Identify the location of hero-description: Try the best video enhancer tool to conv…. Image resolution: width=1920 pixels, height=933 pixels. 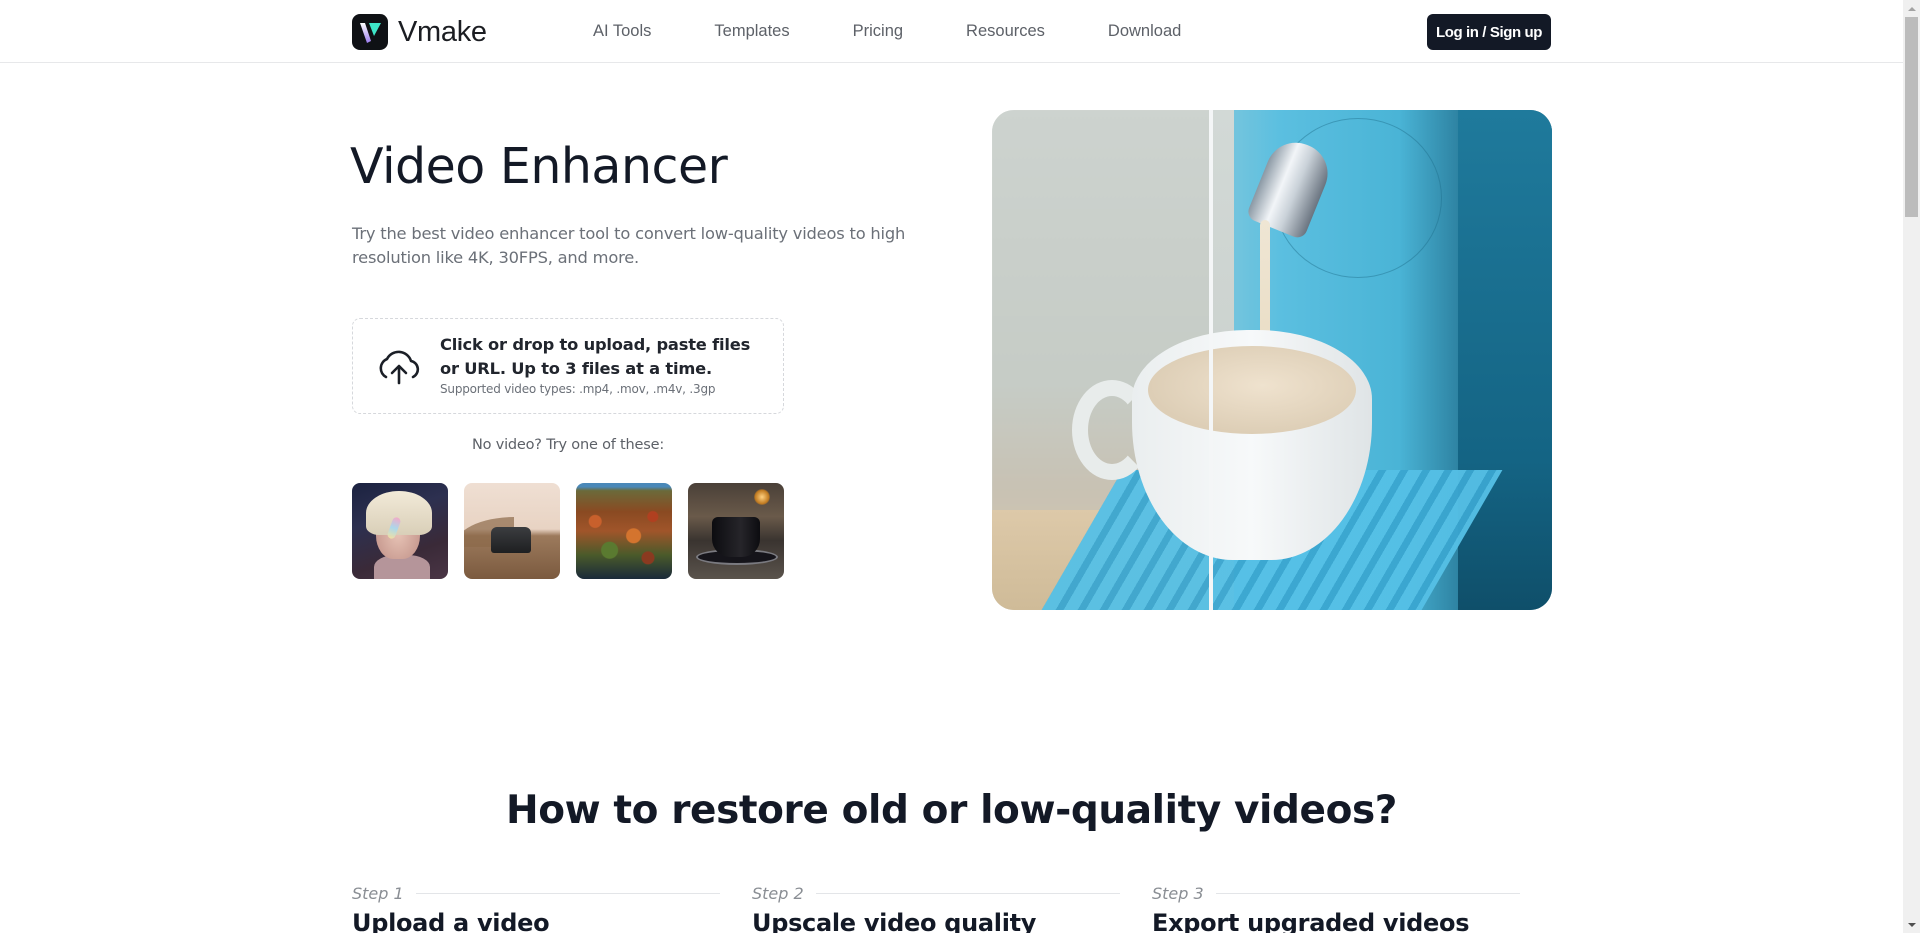
(629, 245).